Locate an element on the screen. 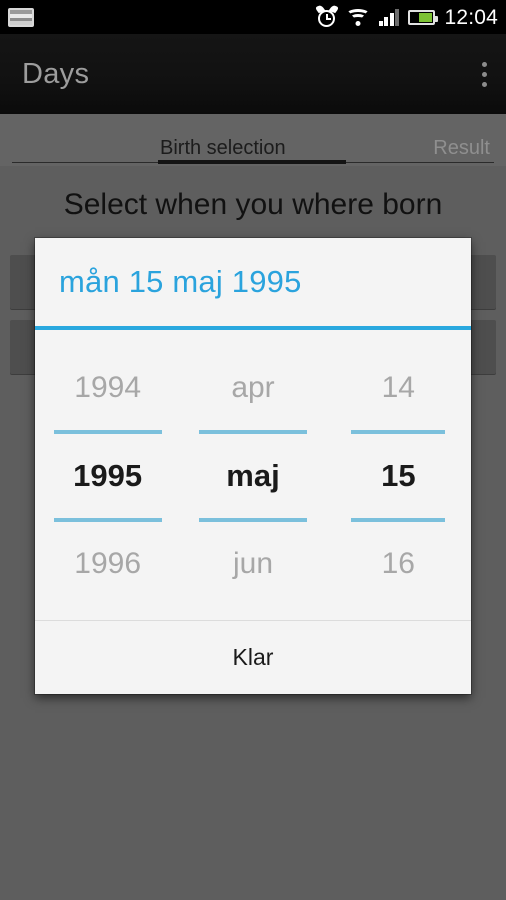 The image size is (506, 900). month-picker-column: apr maj jun is located at coordinates (252, 476).